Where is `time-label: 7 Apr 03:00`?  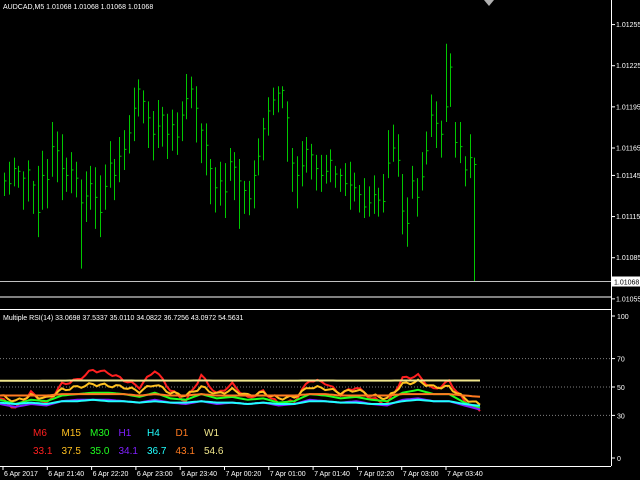 time-label: 7 Apr 03:00 is located at coordinates (421, 474).